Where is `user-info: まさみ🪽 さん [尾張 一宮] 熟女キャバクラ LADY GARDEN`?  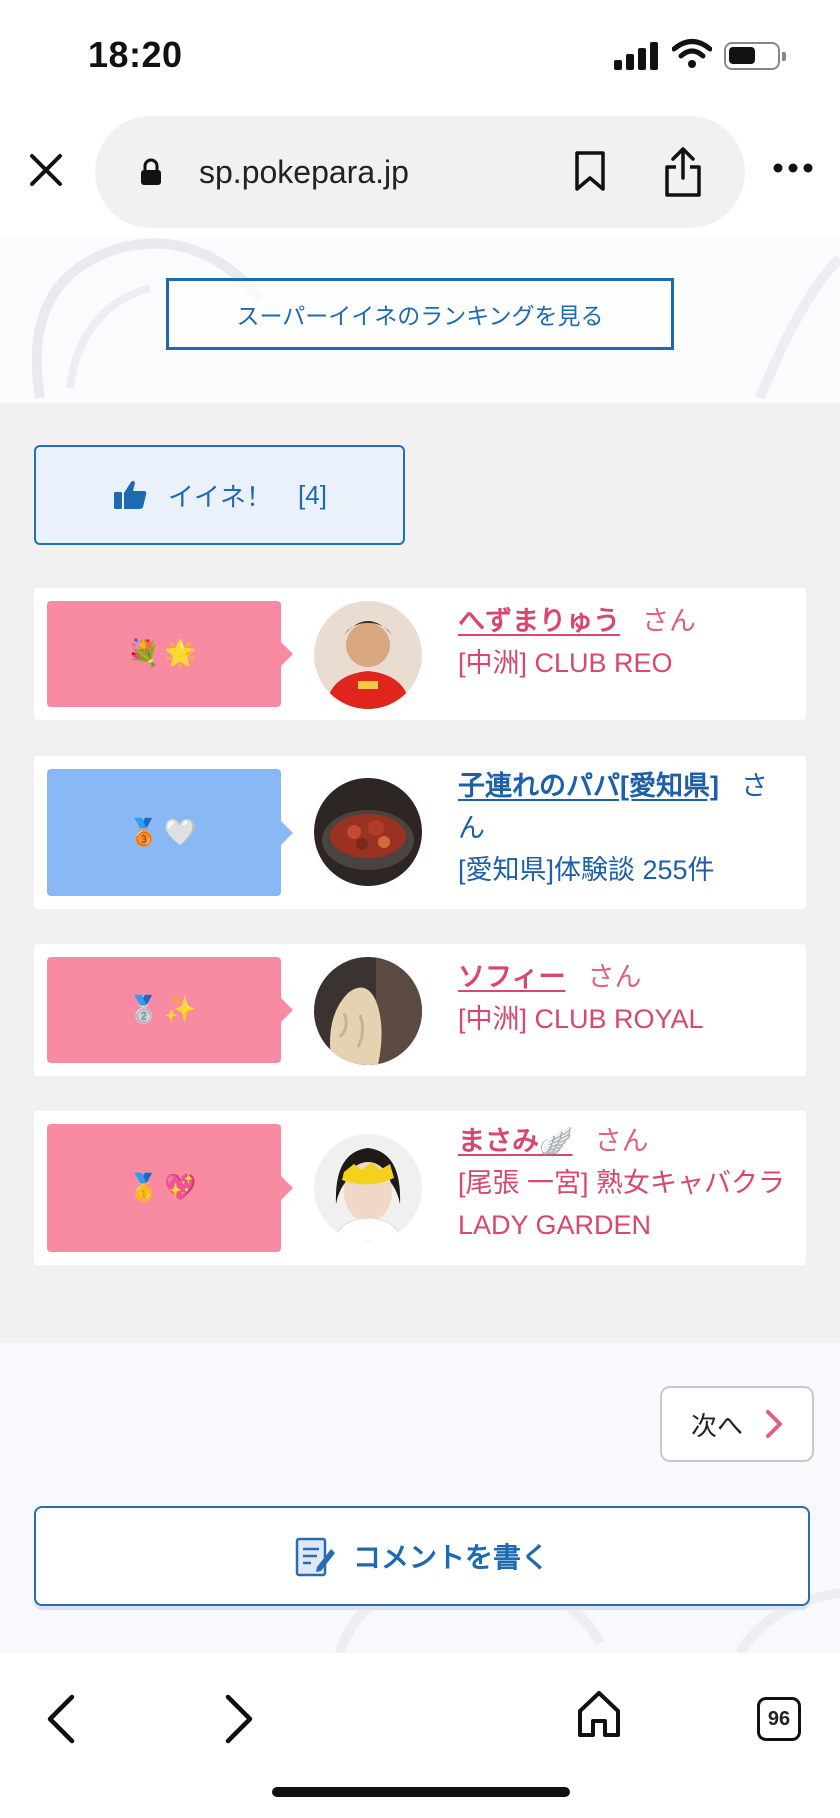 user-info: まさみ🪽 さん [尾張 一宮] 熟女キャバクラ LADY GARDEN is located at coordinates (623, 1183).